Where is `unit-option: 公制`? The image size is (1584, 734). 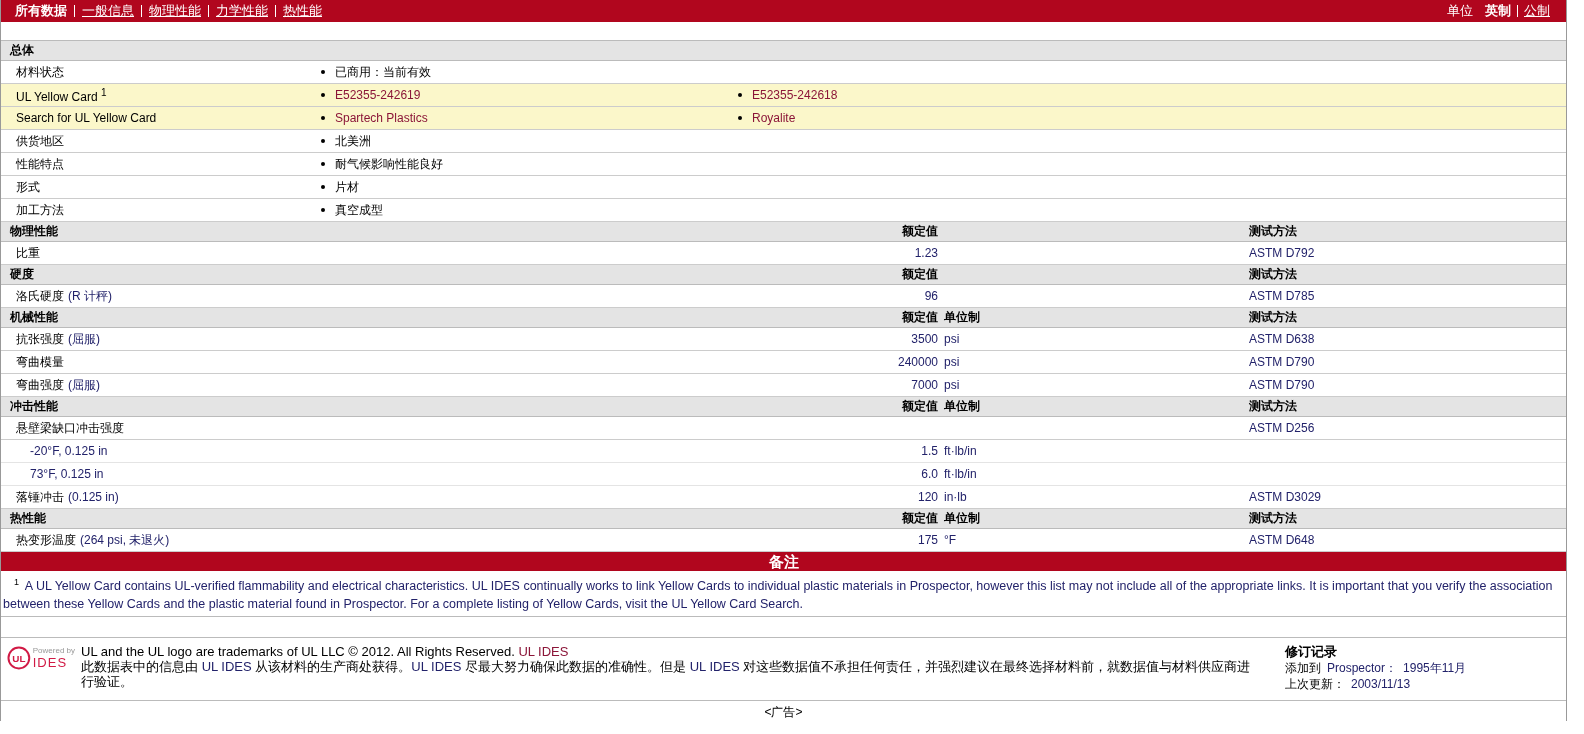 unit-option: 公制 is located at coordinates (1533, 11).